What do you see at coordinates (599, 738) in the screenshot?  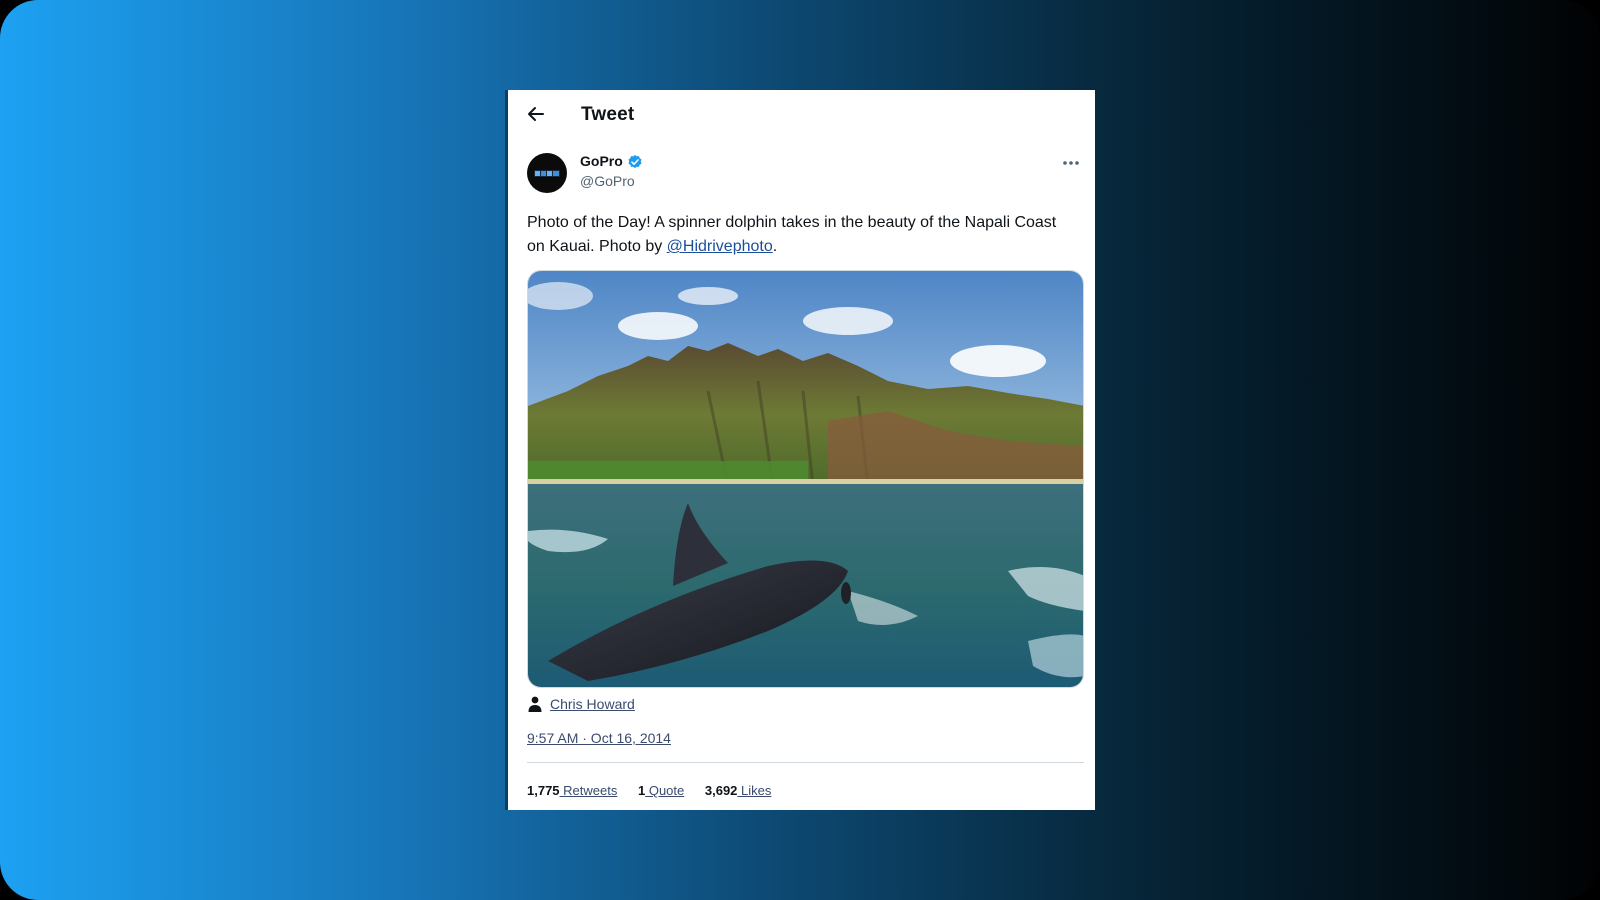 I see `tweet-timestamp: 9:57 AM · Oct 16, 2014` at bounding box center [599, 738].